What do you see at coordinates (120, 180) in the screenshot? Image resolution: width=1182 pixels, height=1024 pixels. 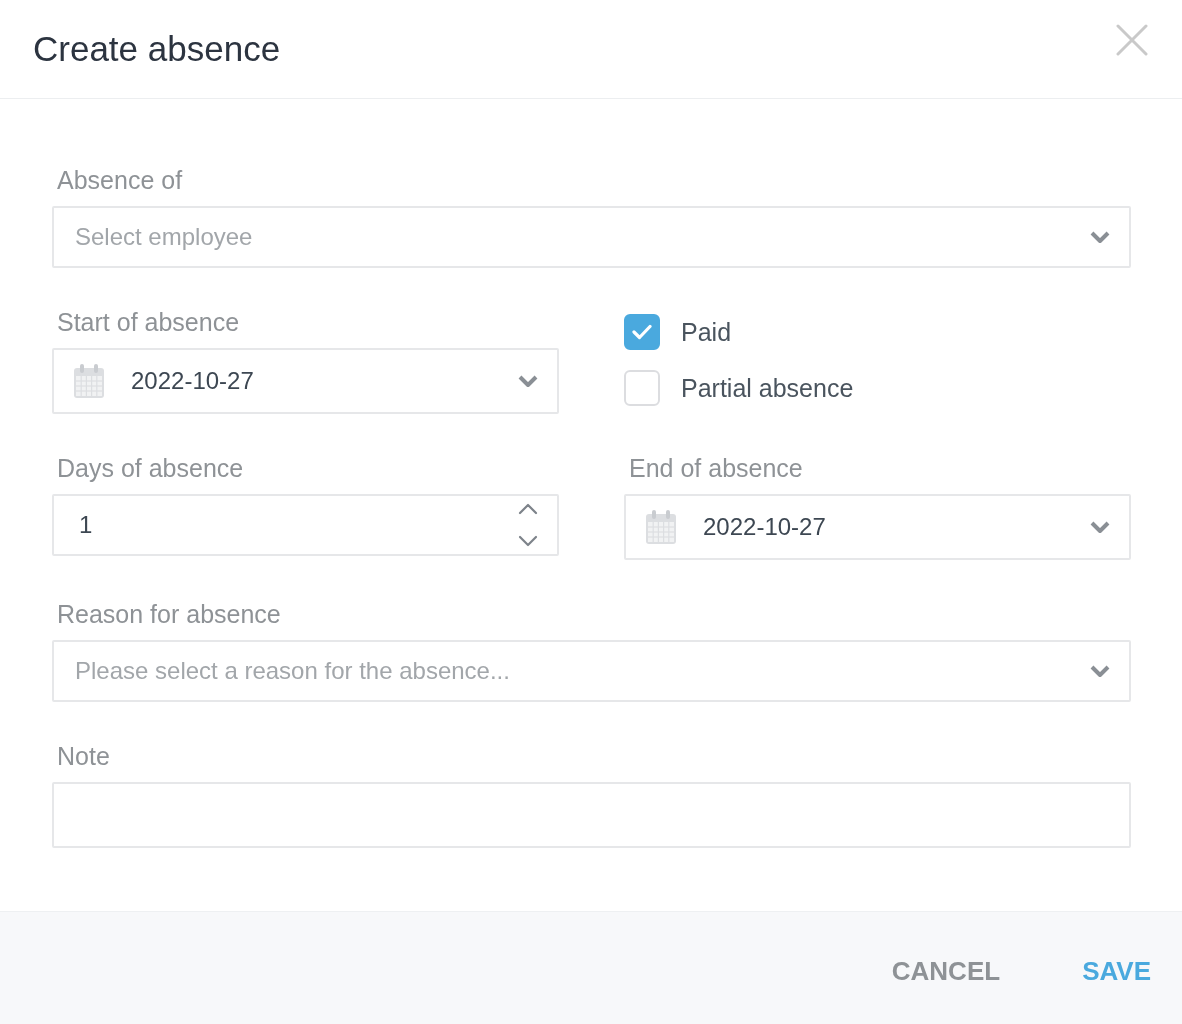 I see `field-label: Absence of` at bounding box center [120, 180].